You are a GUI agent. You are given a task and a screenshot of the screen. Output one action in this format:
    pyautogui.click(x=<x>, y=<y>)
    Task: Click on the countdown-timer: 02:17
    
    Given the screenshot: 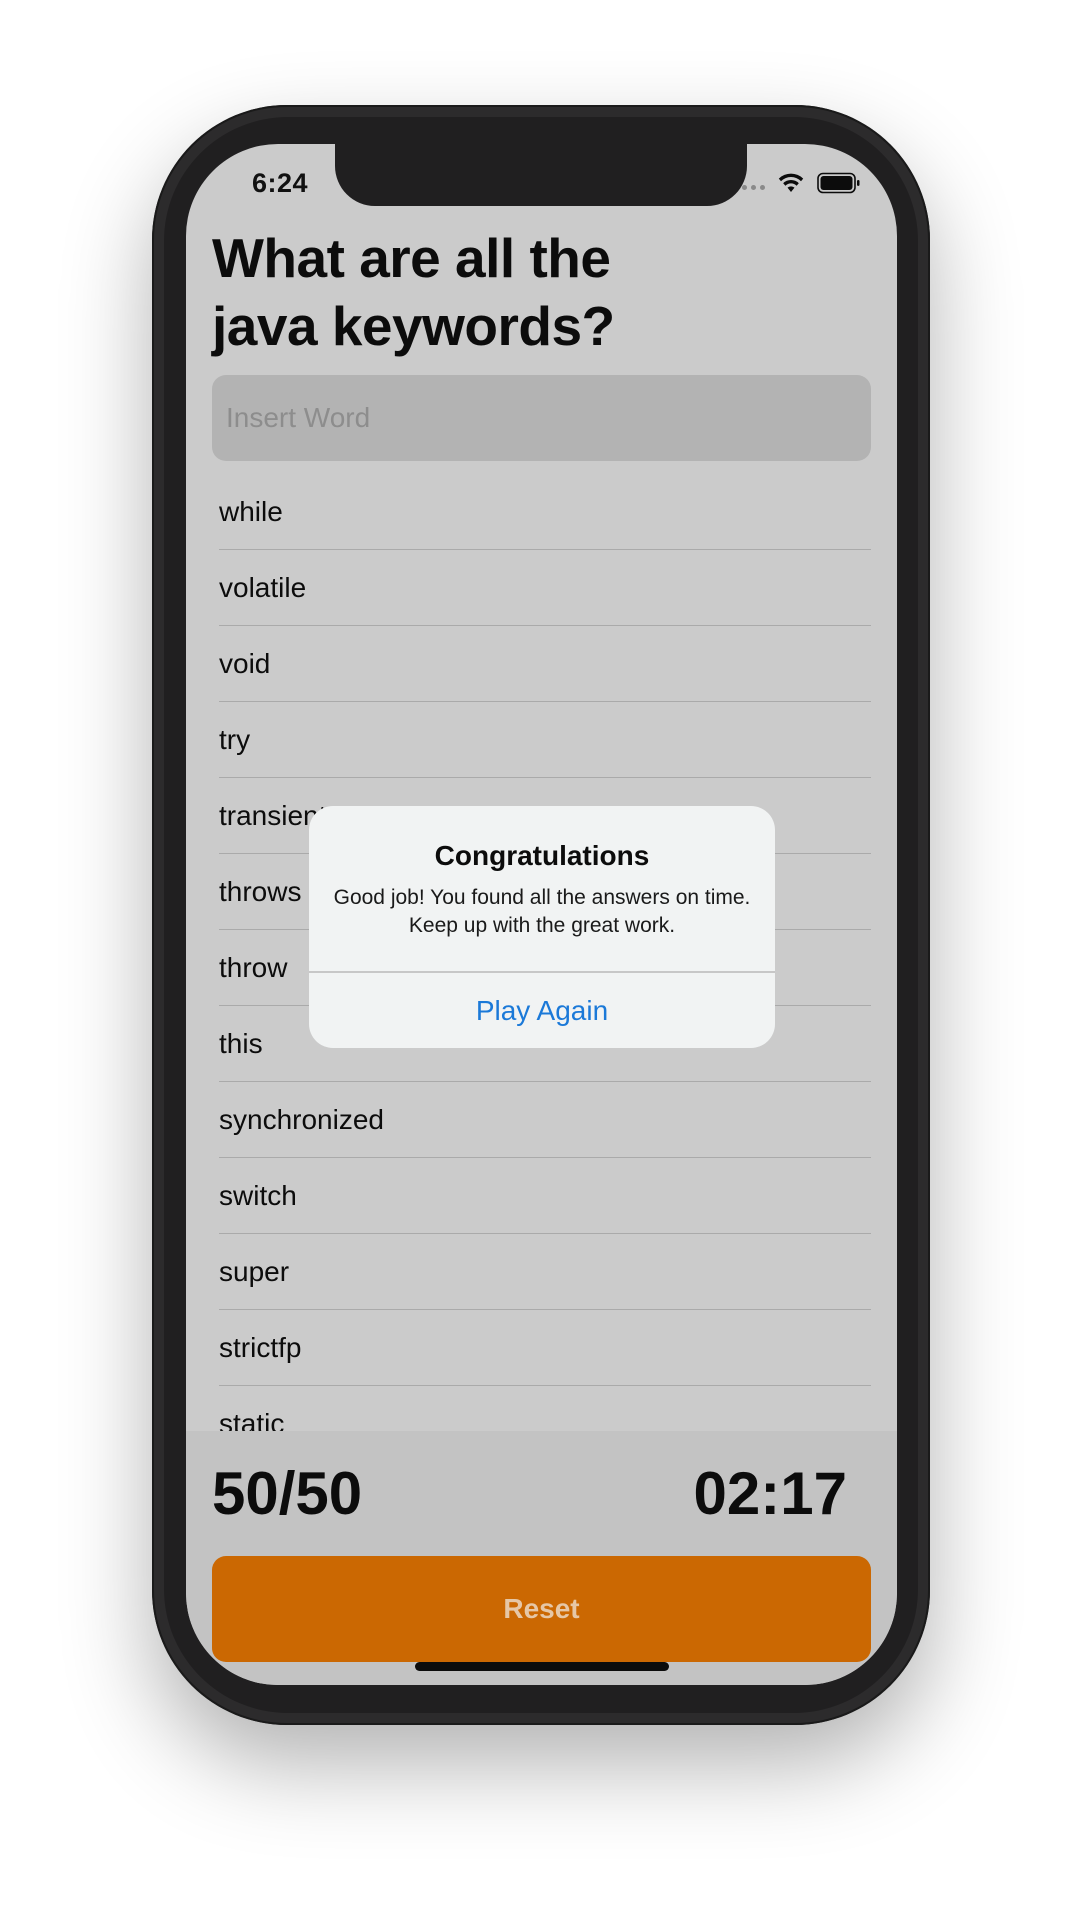 What is the action you would take?
    pyautogui.click(x=770, y=1493)
    